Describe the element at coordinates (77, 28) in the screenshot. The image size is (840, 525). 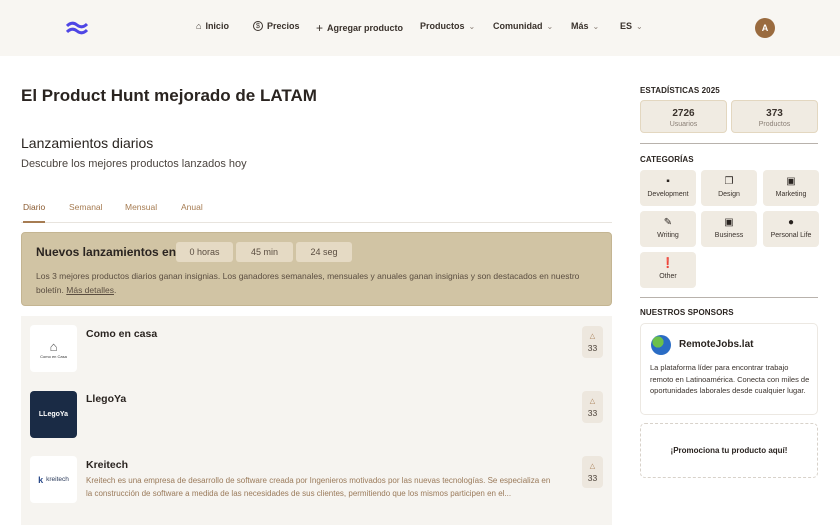
I see `logo-icon` at that location.